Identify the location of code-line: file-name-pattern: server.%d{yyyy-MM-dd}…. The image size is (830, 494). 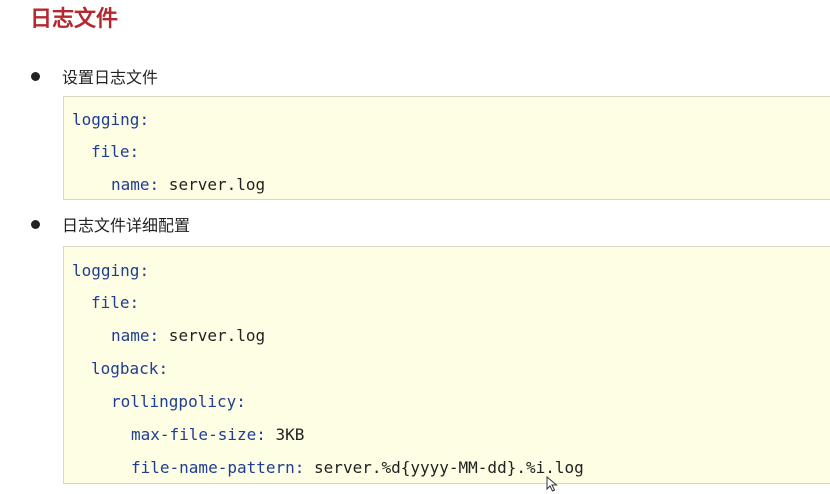
(357, 468).